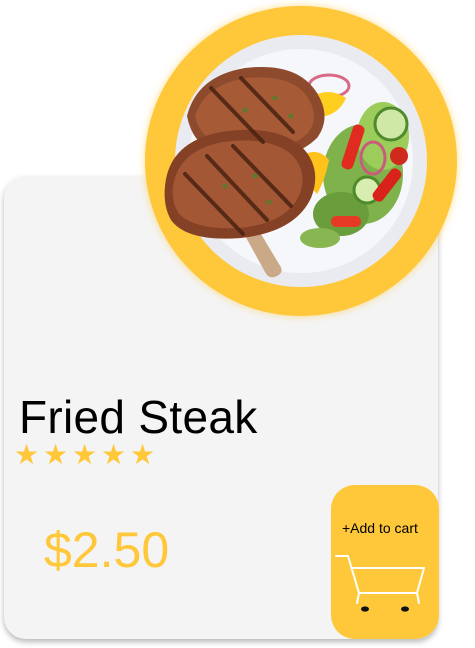  I want to click on product-title: Fried Steak, so click(138, 417).